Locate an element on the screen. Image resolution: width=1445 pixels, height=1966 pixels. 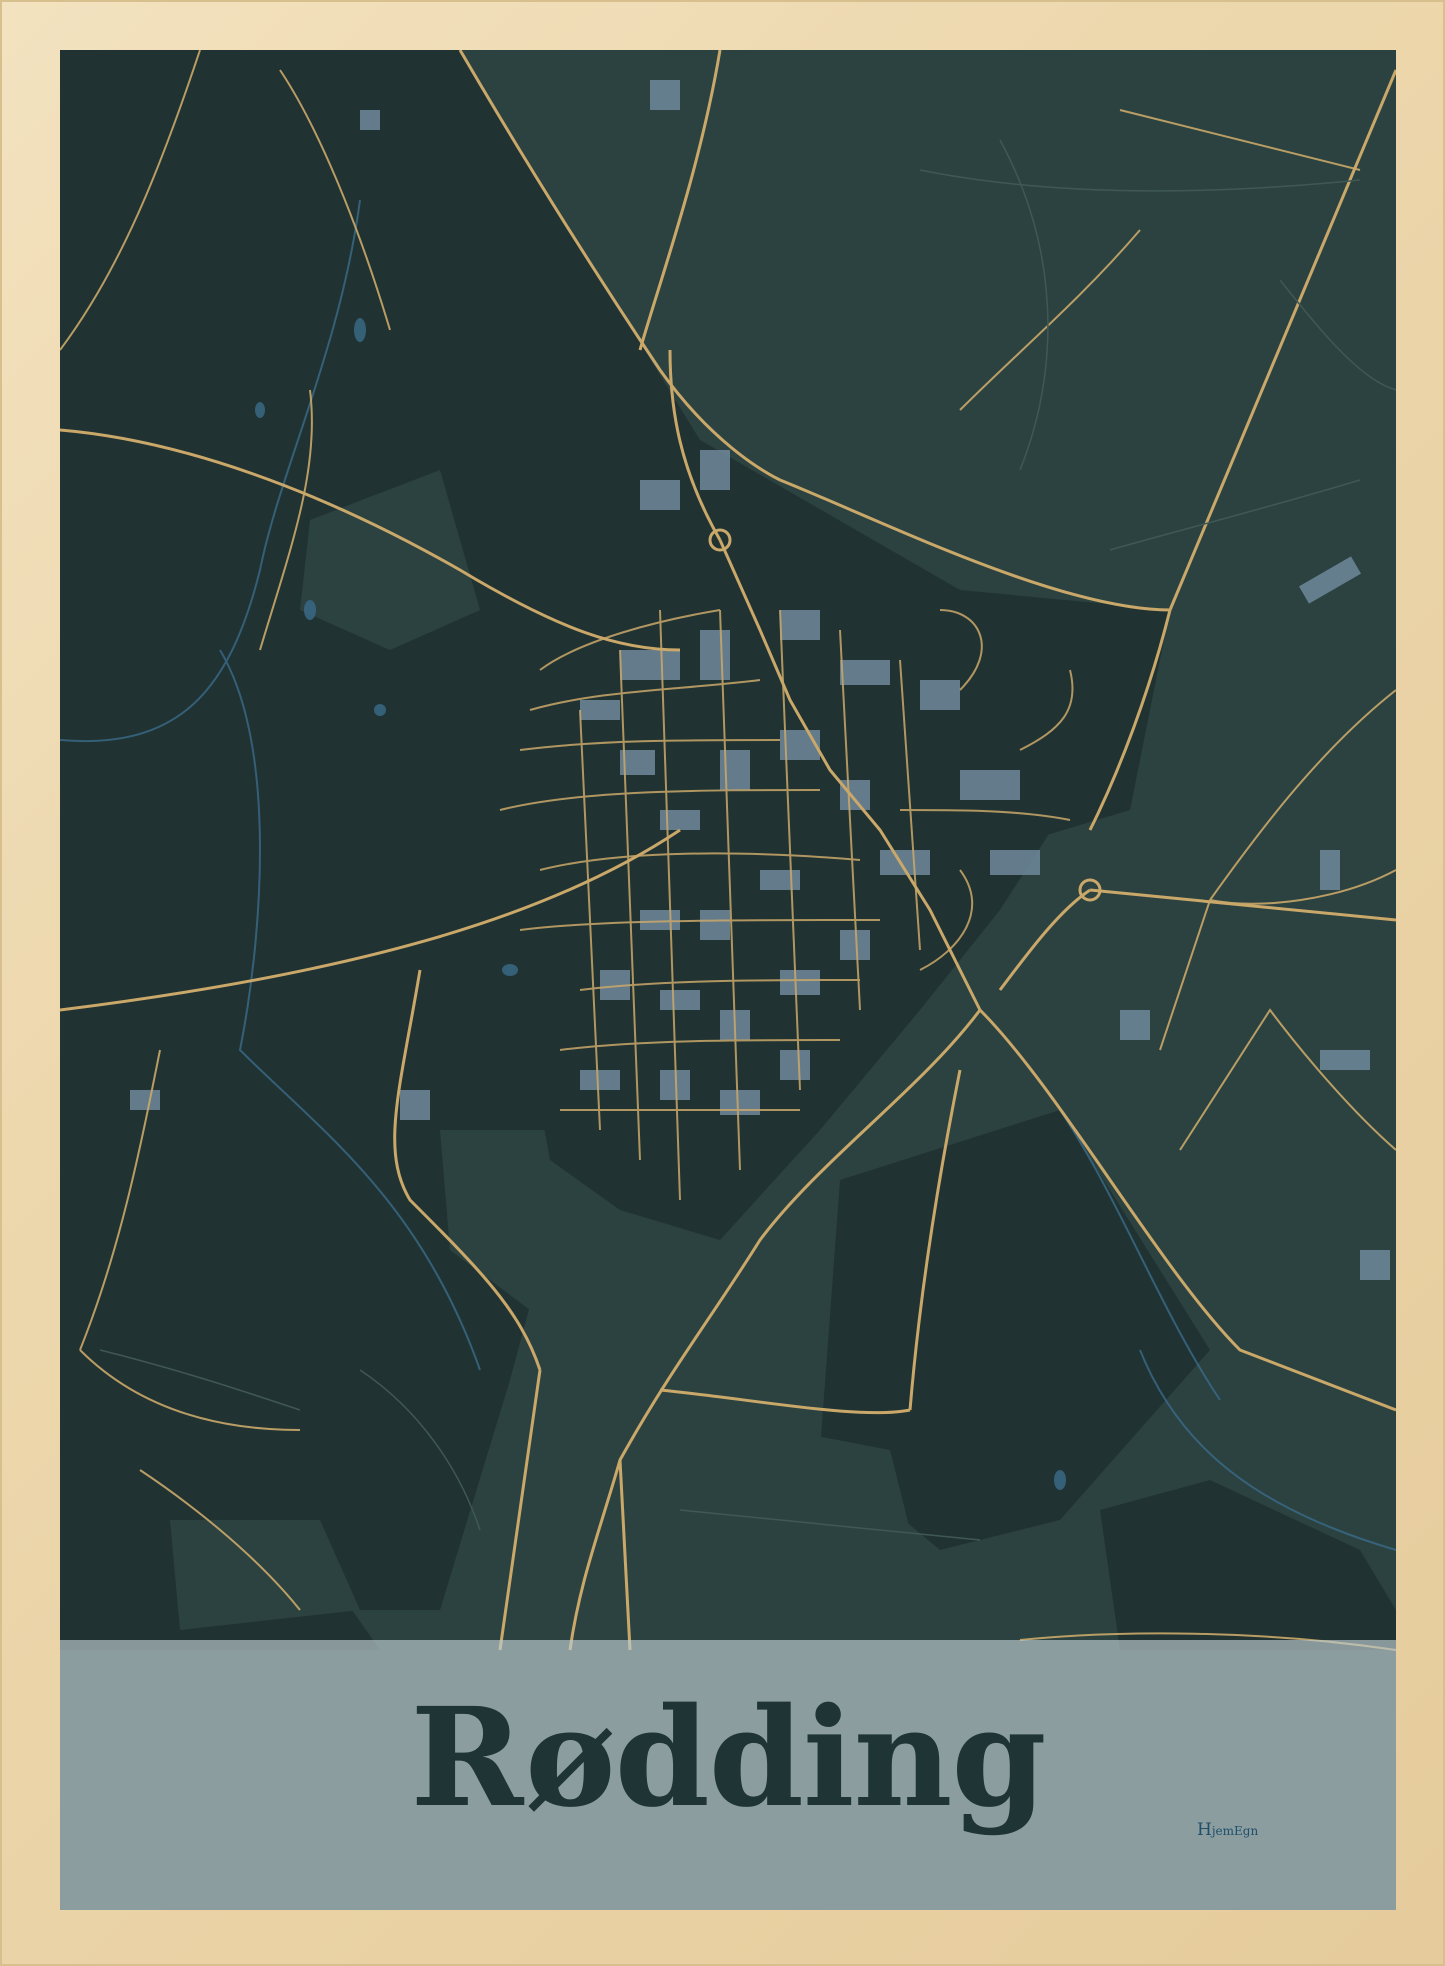
brand-logo: HjemEgn is located at coordinates (1227, 1830).